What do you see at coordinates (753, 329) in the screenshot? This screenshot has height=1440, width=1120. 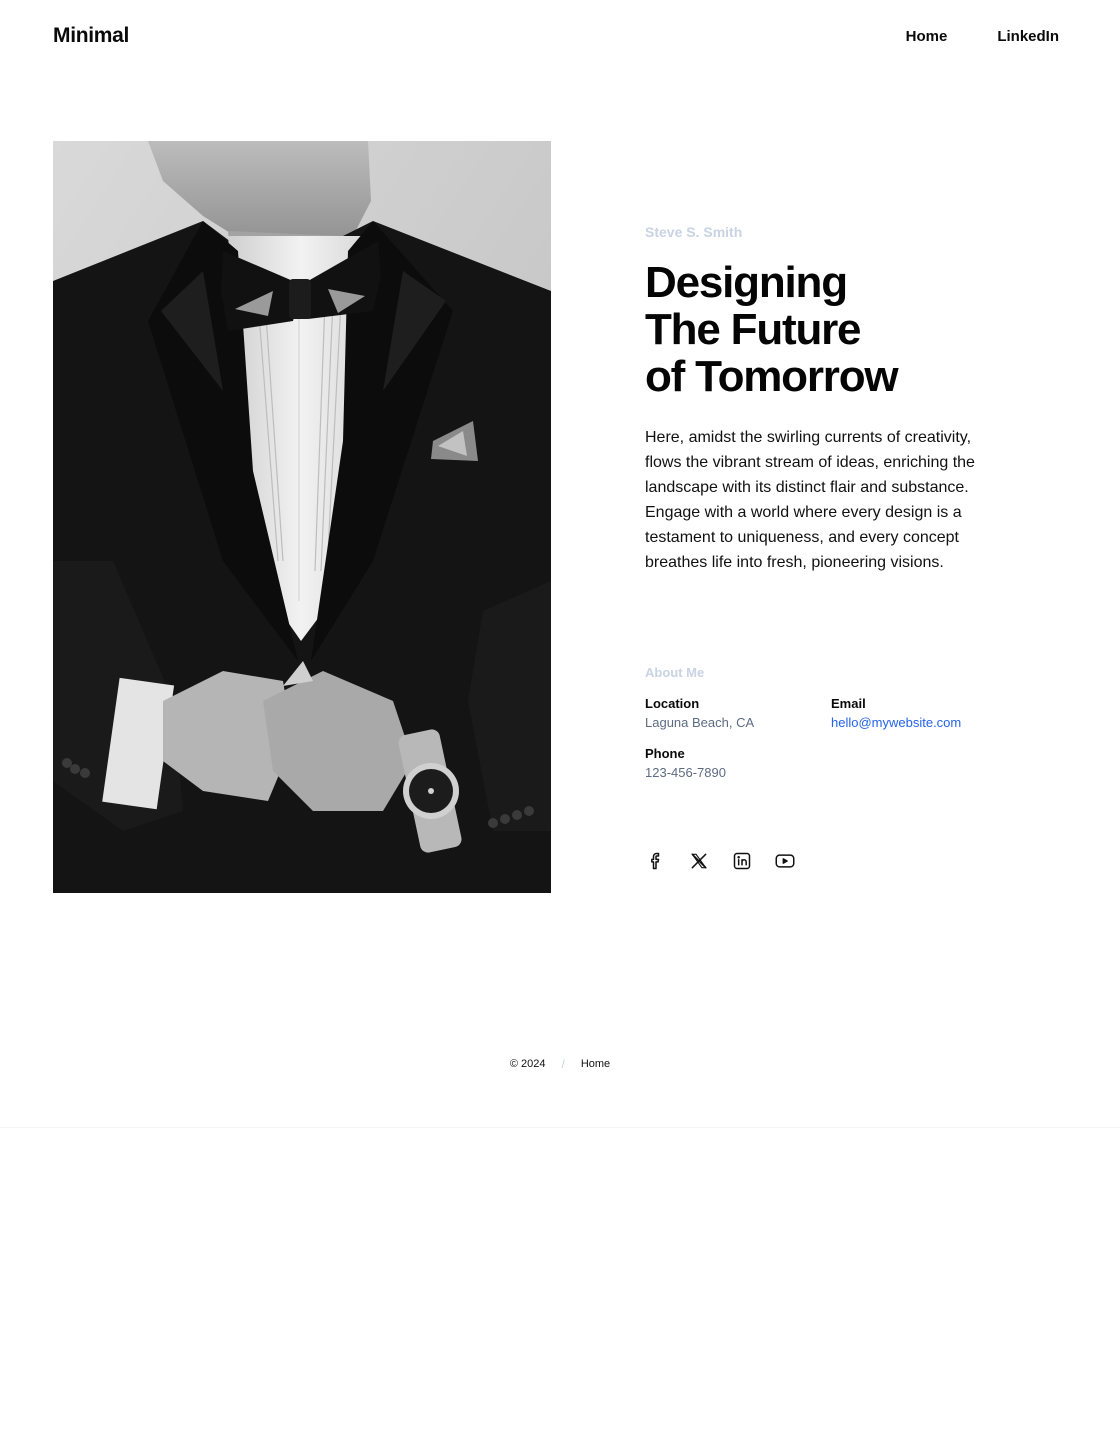 I see `title-line-2: The Future` at bounding box center [753, 329].